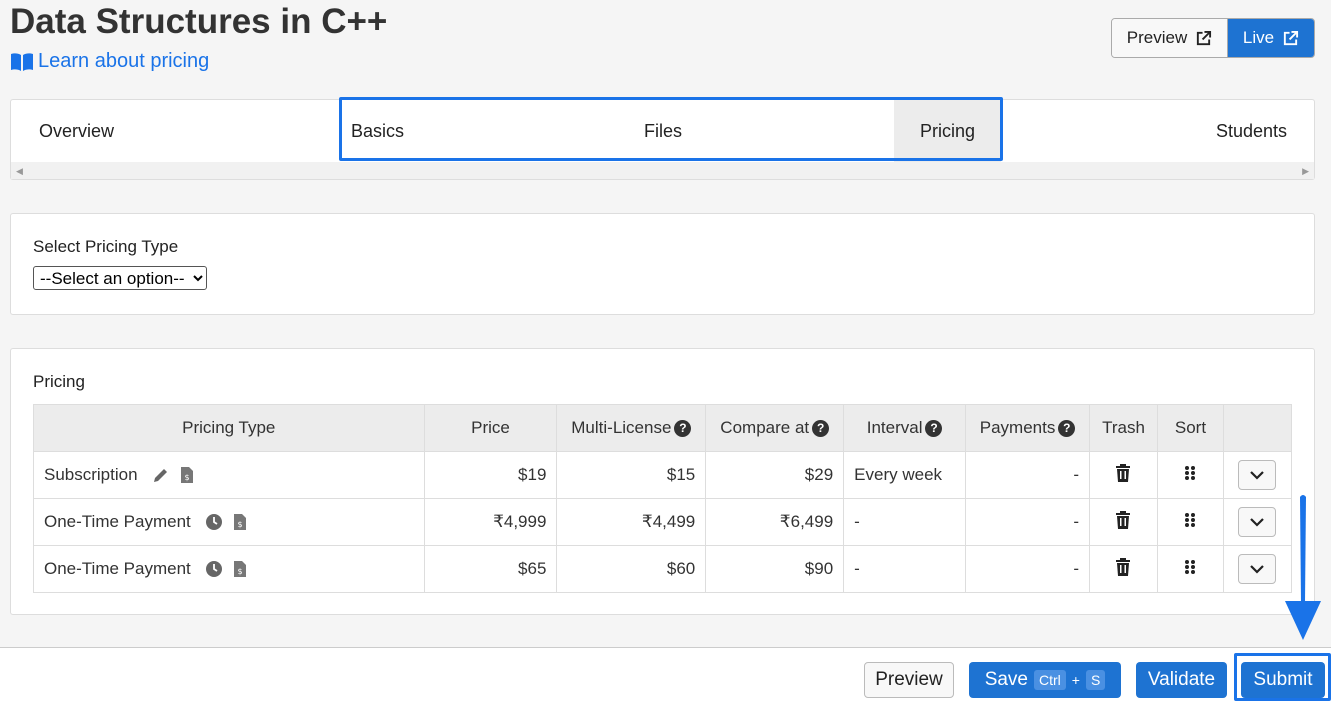 Image resolution: width=1331 pixels, height=702 pixels. What do you see at coordinates (1283, 680) in the screenshot?
I see `submit-button: Submit` at bounding box center [1283, 680].